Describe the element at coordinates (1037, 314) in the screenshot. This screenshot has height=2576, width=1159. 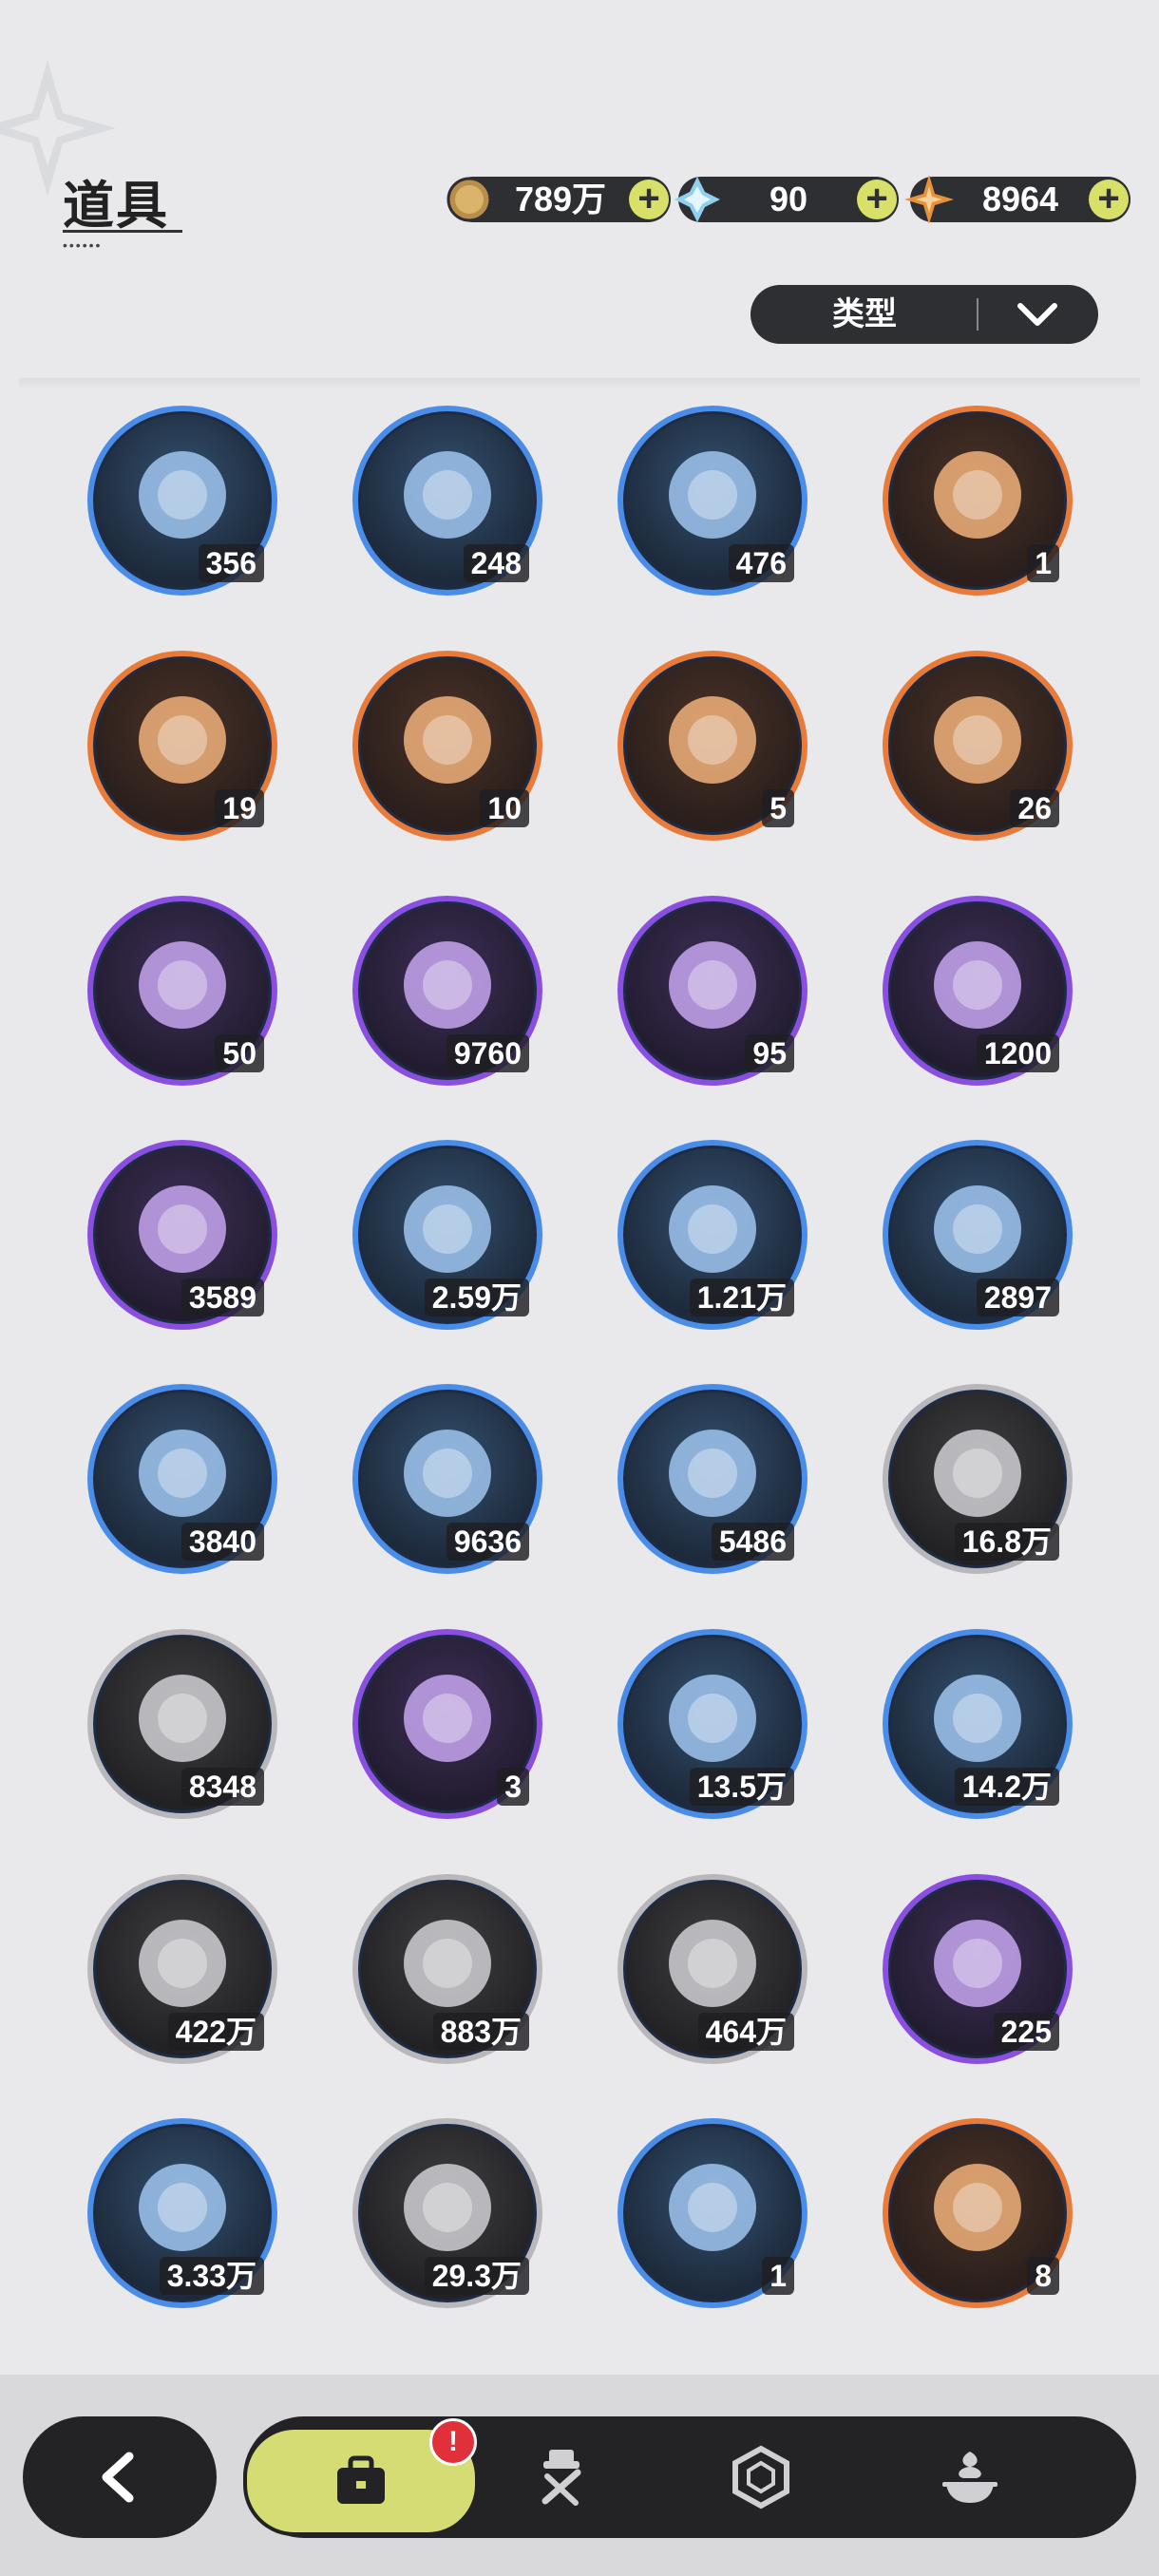
I see `chevron-down-icon` at that location.